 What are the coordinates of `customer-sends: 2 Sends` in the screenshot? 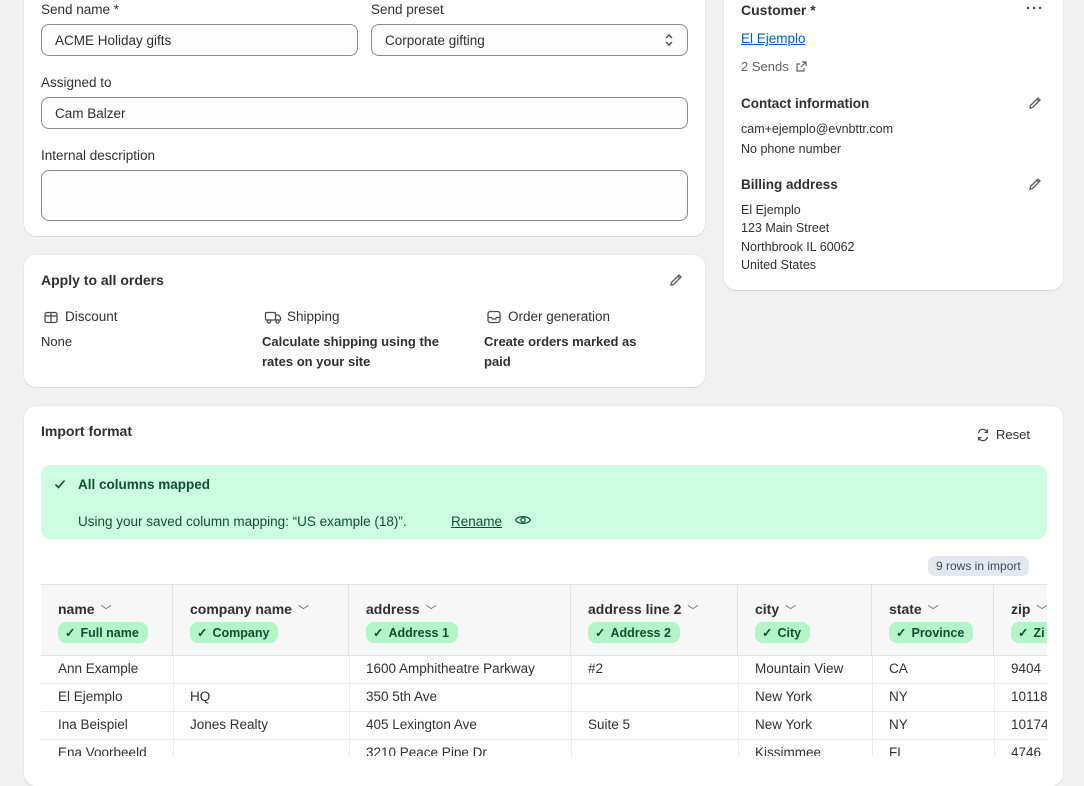 It's located at (774, 66).